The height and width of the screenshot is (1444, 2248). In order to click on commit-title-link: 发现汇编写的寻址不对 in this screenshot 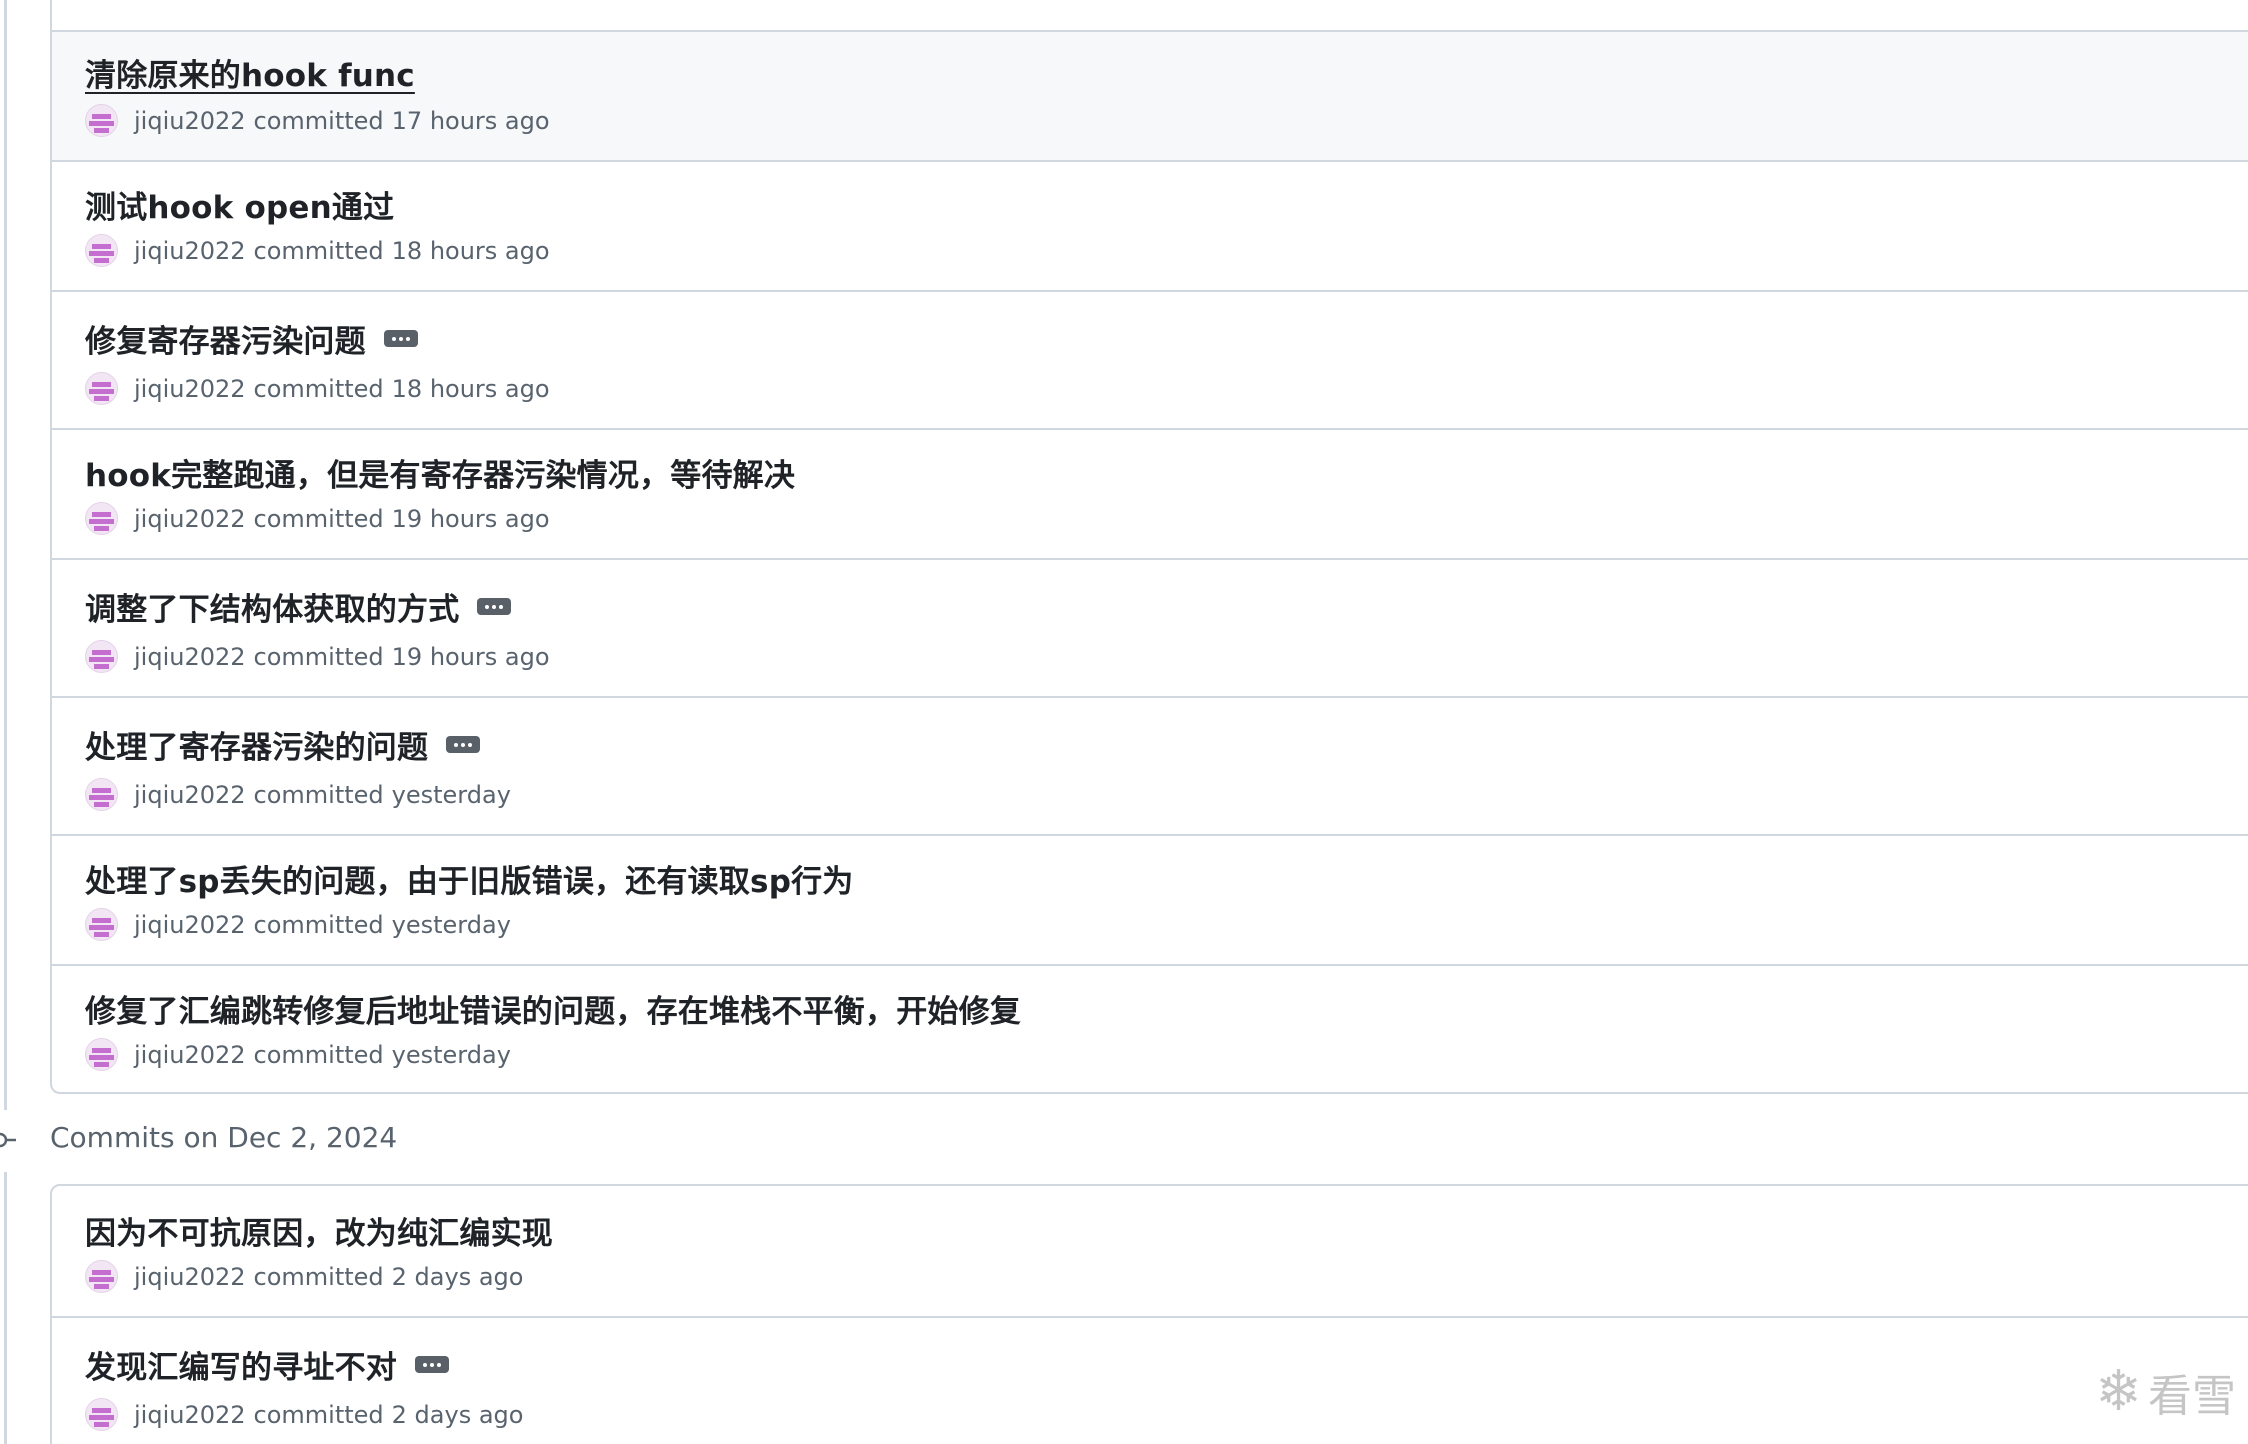, I will do `click(241, 1364)`.